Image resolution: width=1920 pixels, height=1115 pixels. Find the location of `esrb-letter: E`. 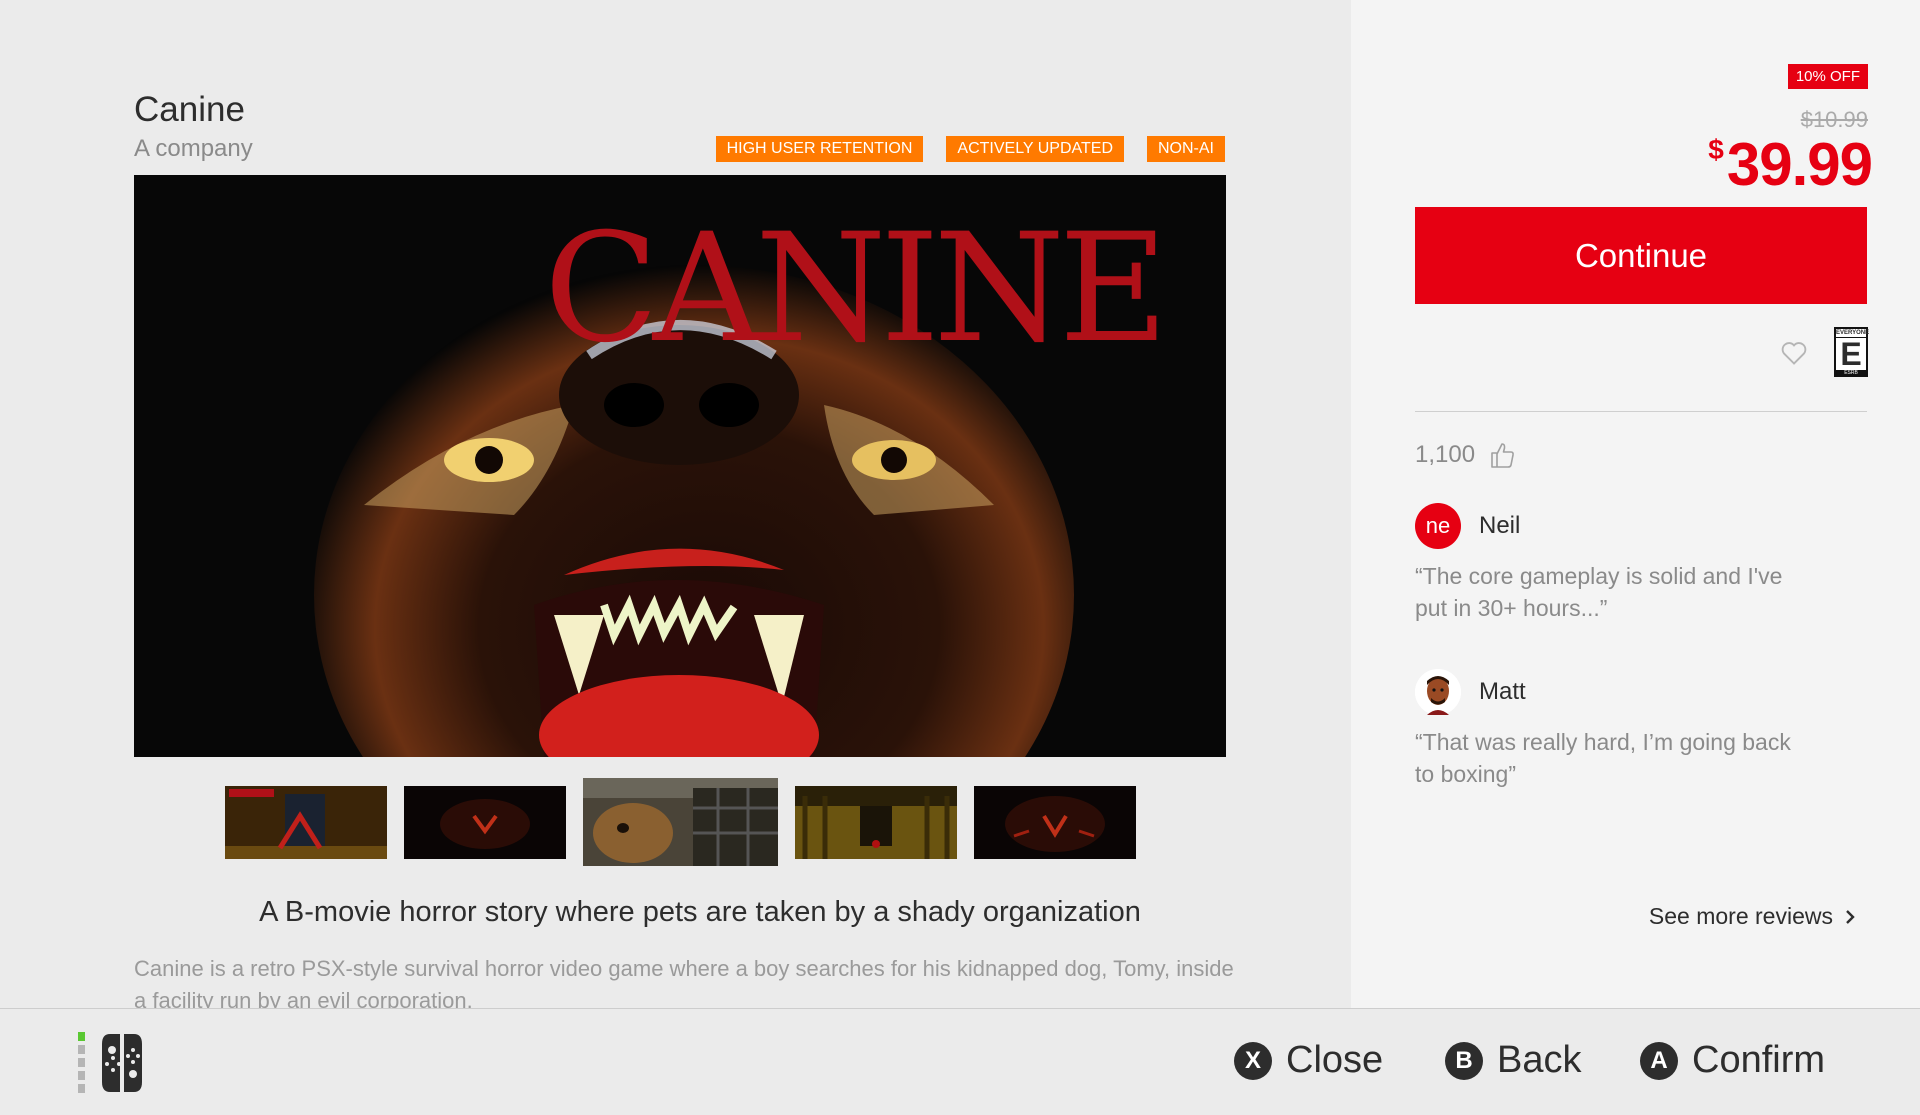

esrb-letter: E is located at coordinates (1851, 354).